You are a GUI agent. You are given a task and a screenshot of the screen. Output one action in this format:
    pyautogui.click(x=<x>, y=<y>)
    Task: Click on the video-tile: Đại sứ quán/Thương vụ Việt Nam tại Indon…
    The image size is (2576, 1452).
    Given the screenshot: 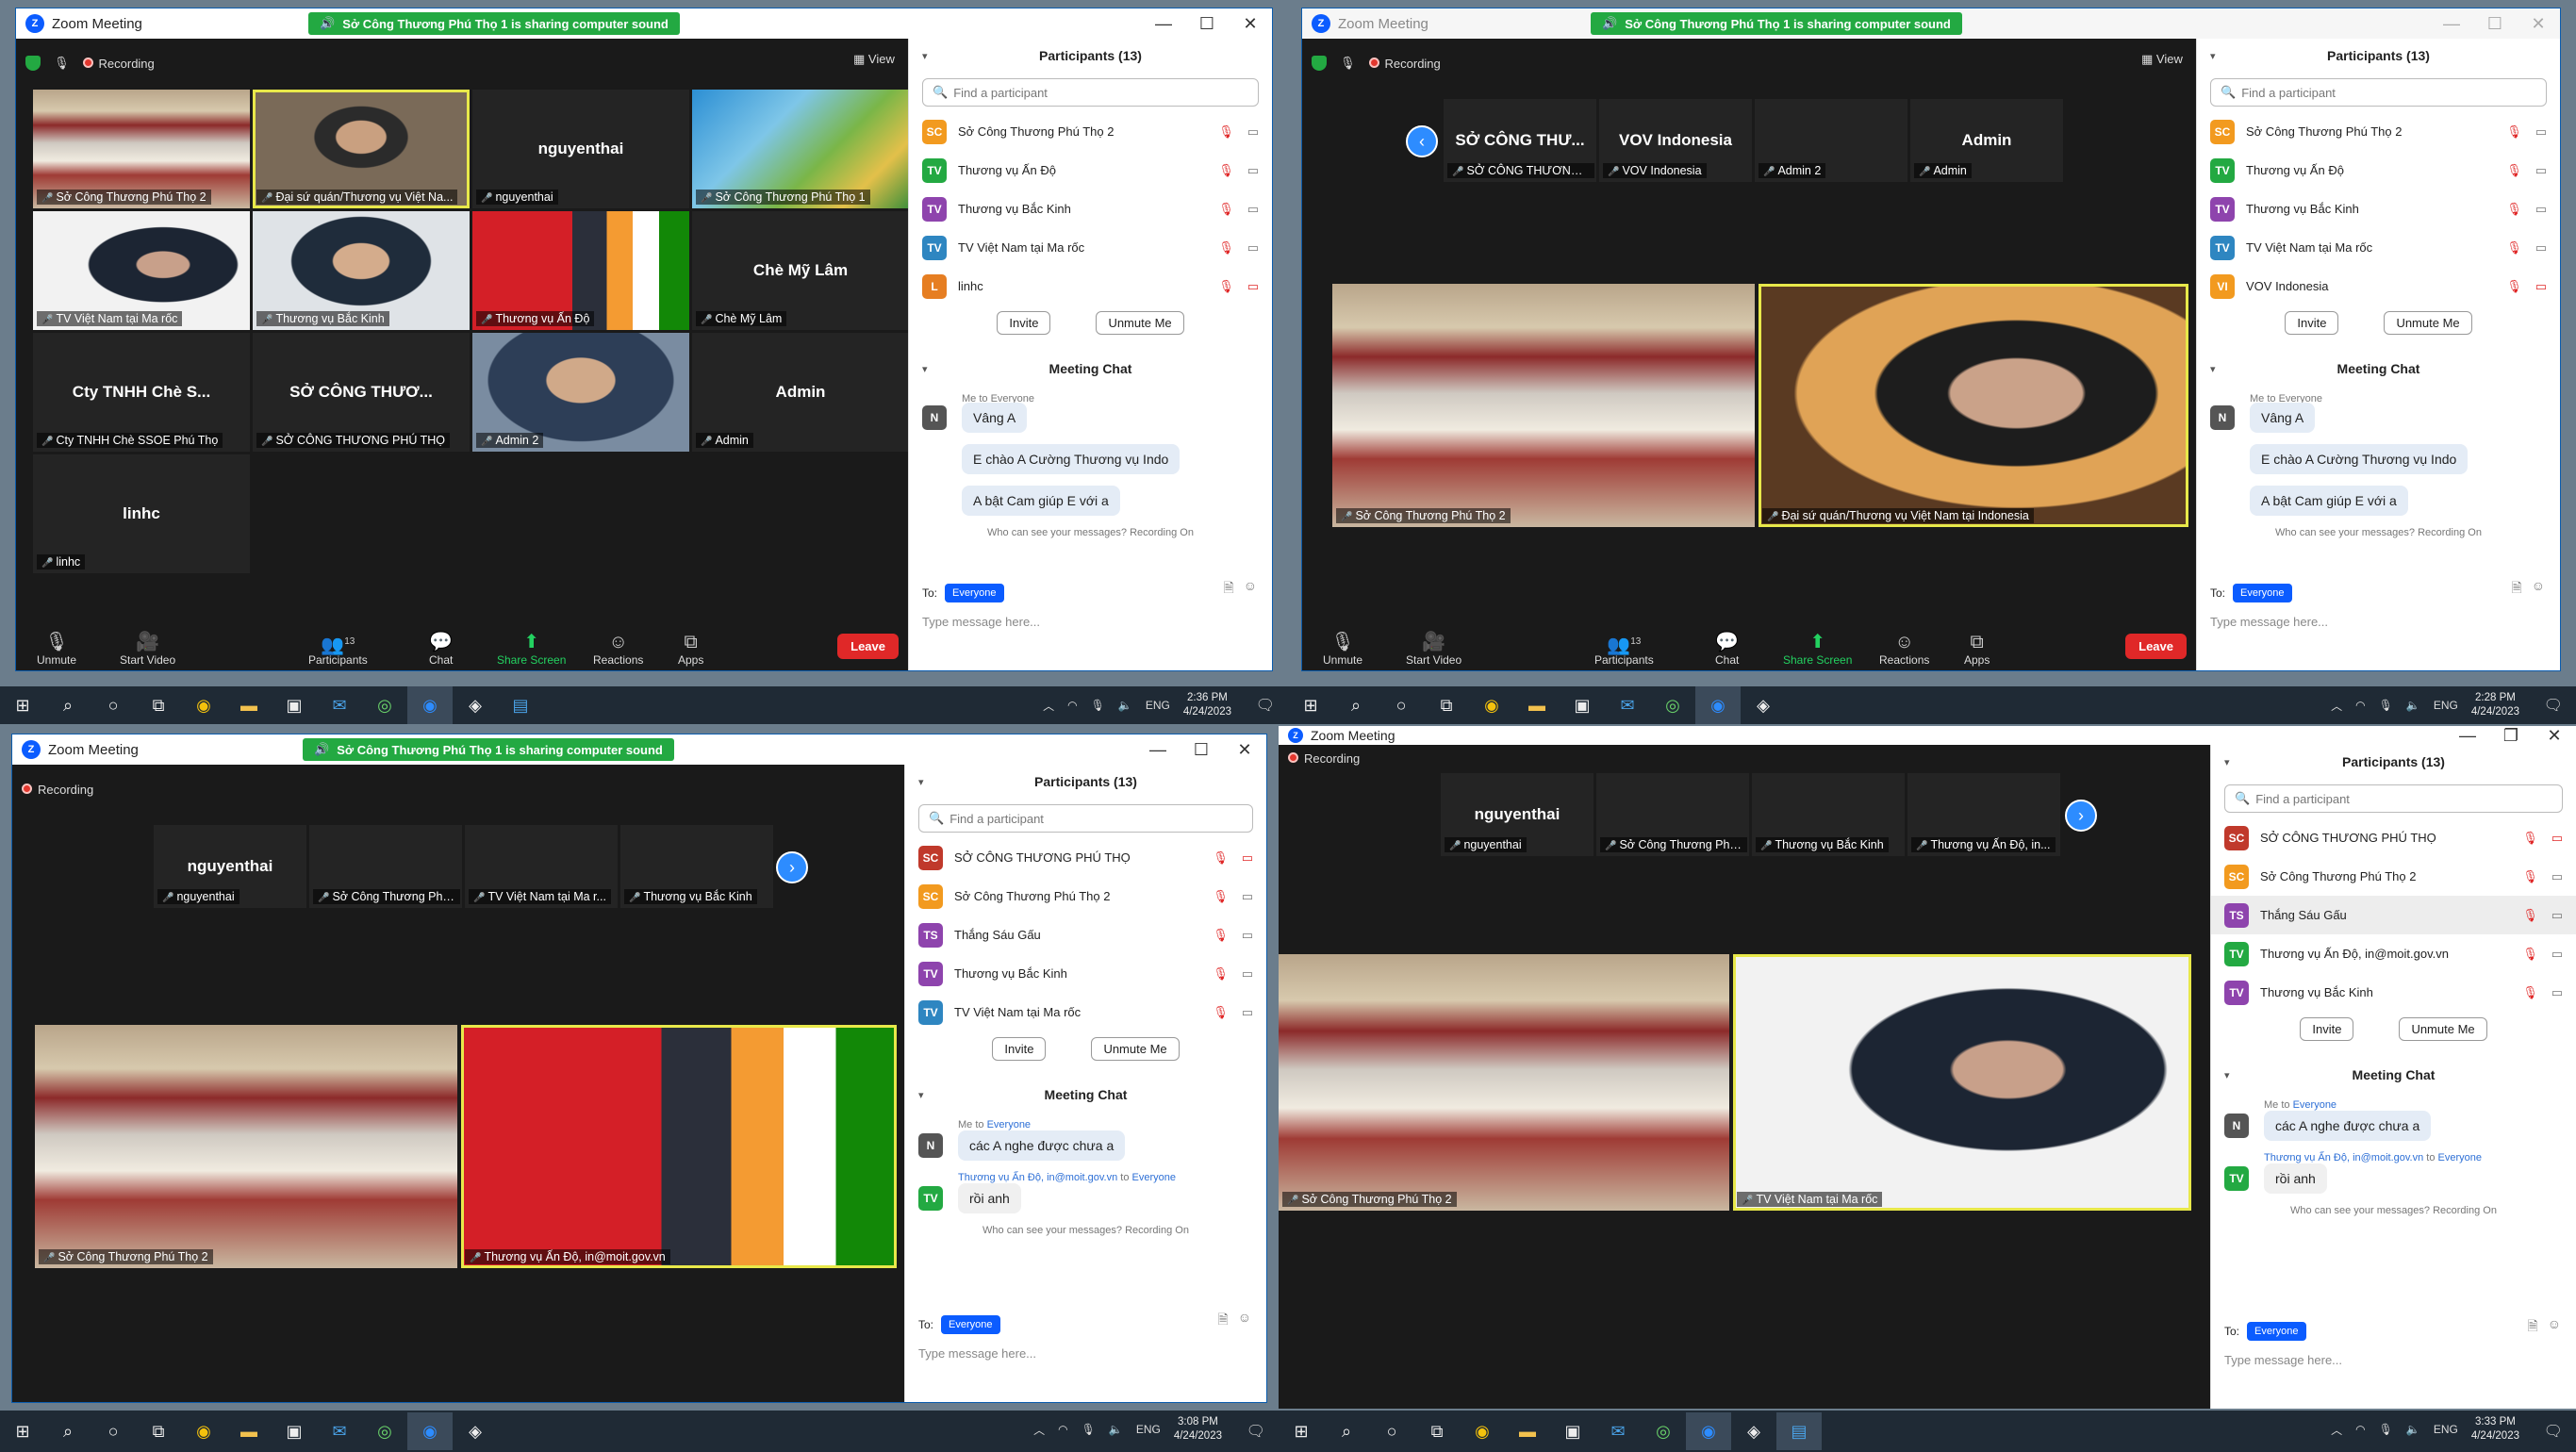 What is the action you would take?
    pyautogui.click(x=1973, y=405)
    